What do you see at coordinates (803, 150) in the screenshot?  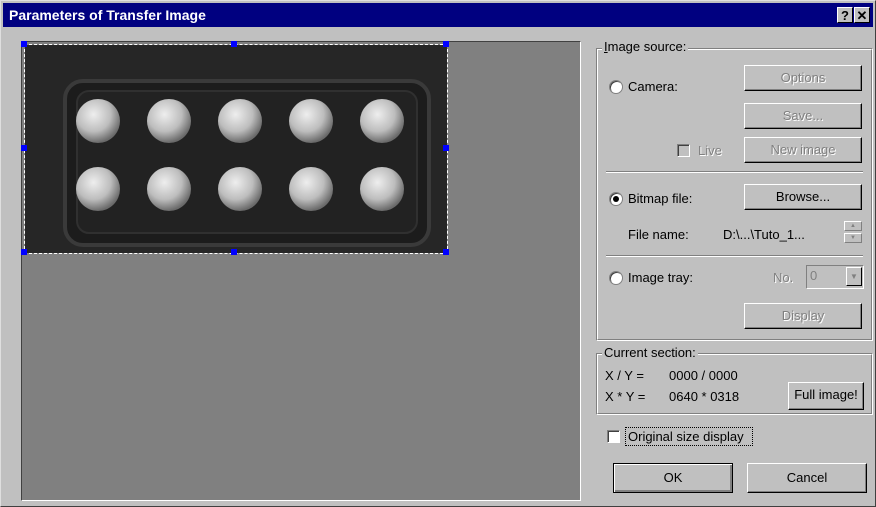 I see `new-image-button: New image` at bounding box center [803, 150].